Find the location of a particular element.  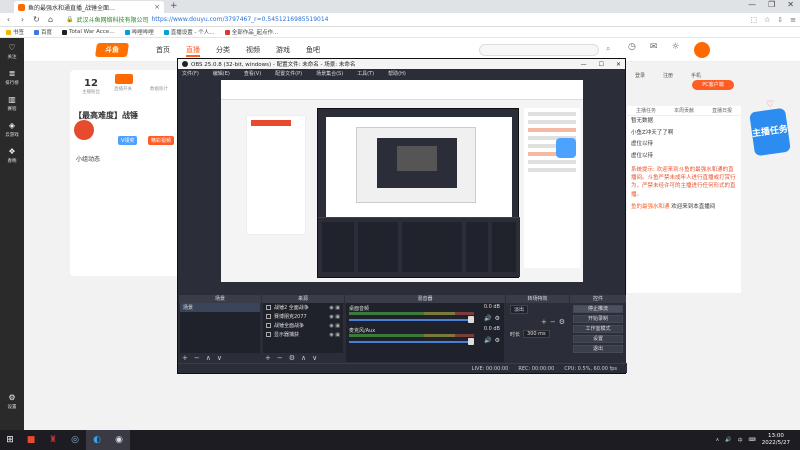

bookmark-item: 哔哩哔哩 is located at coordinates (139, 32).